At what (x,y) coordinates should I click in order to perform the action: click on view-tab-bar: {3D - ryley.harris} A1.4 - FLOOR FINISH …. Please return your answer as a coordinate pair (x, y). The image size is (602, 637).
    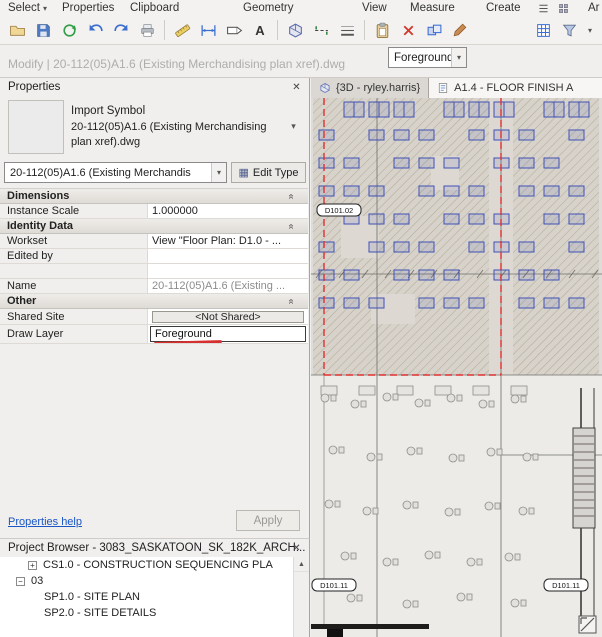
    Looking at the image, I should click on (456, 88).